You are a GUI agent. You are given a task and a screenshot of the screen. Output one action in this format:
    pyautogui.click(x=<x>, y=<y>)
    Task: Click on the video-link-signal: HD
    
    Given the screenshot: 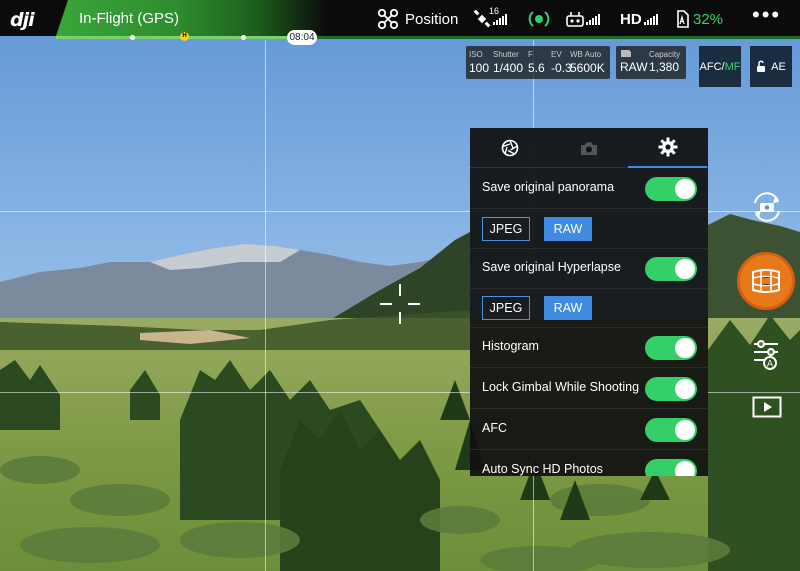 What is the action you would take?
    pyautogui.click(x=639, y=19)
    